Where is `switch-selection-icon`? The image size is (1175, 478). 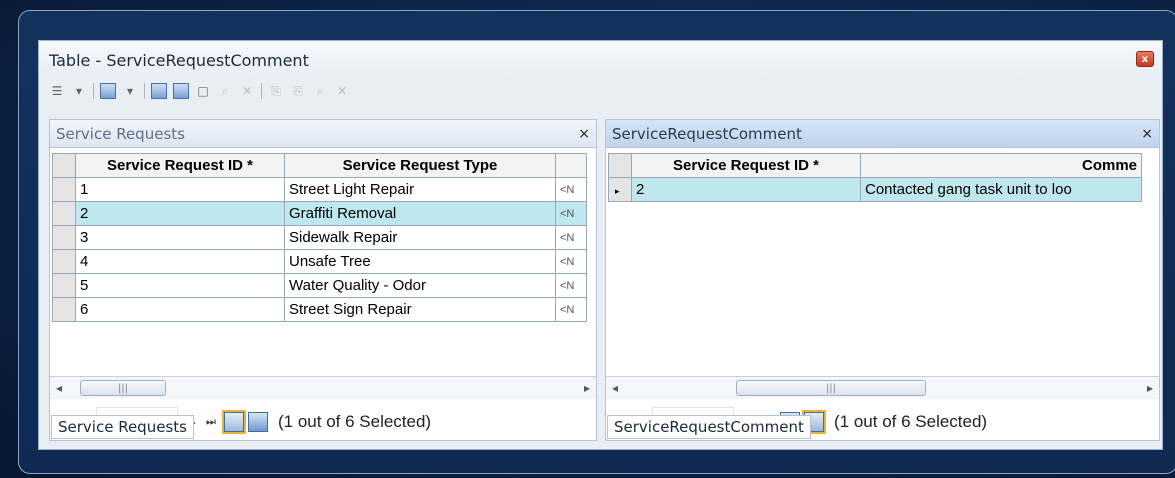 switch-selection-icon is located at coordinates (181, 91).